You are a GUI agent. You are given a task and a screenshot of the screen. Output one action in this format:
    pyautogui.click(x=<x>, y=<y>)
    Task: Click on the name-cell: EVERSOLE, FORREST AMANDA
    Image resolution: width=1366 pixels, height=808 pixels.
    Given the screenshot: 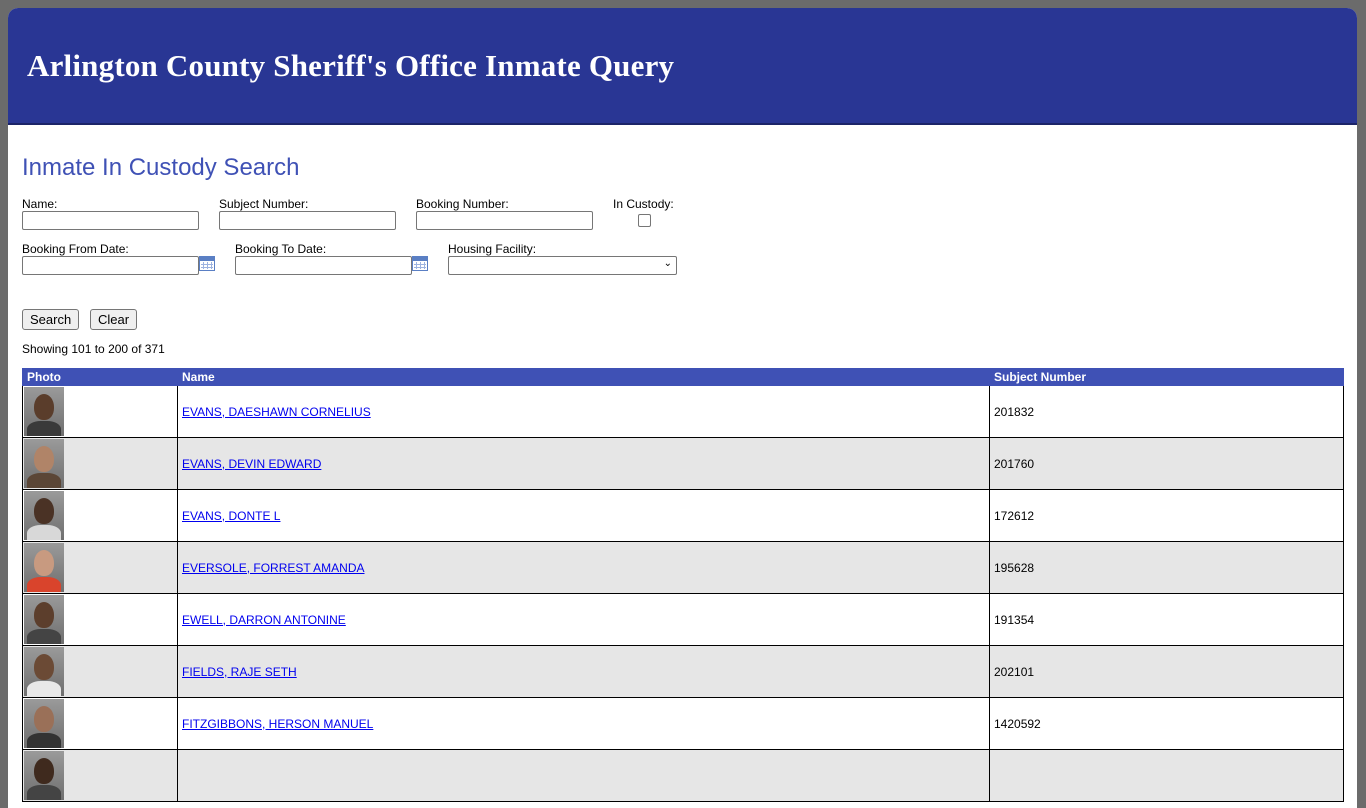 What is the action you would take?
    pyautogui.click(x=583, y=567)
    